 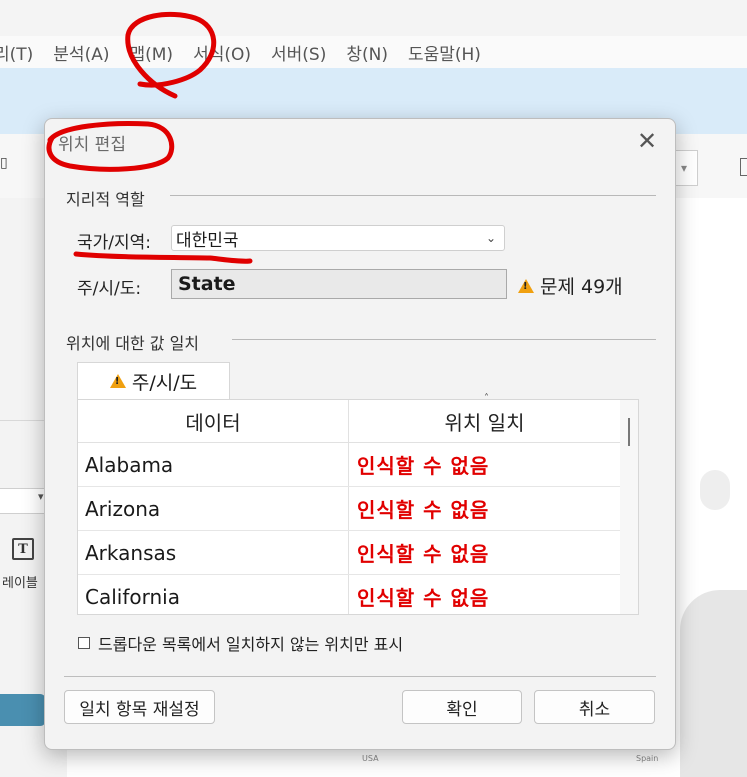 I want to click on cell-data: Arkansas, so click(x=213, y=552).